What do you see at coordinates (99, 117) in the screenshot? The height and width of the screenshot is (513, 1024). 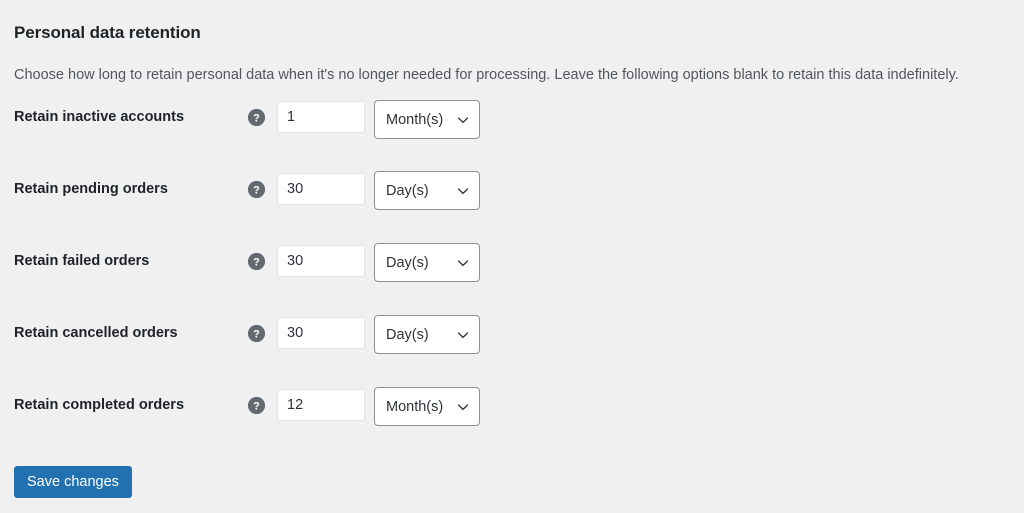 I see `retention-row-label: Retain inactive accounts` at bounding box center [99, 117].